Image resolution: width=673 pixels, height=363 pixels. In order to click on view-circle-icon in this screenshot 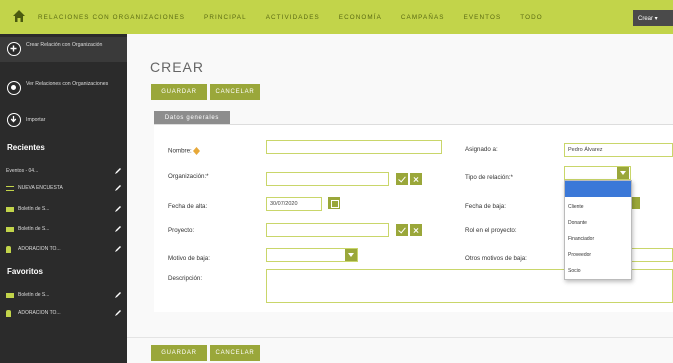, I will do `click(14, 88)`.